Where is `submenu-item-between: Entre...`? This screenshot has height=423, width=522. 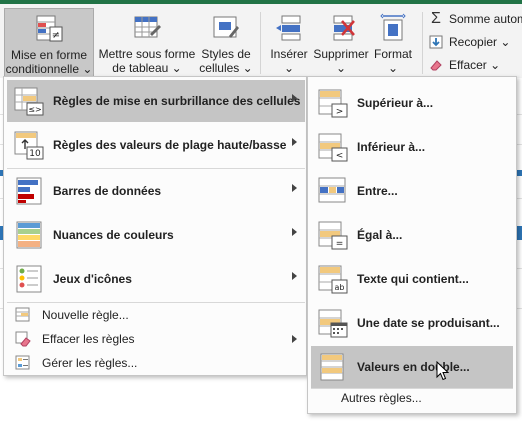 submenu-item-between: Entre... is located at coordinates (412, 191).